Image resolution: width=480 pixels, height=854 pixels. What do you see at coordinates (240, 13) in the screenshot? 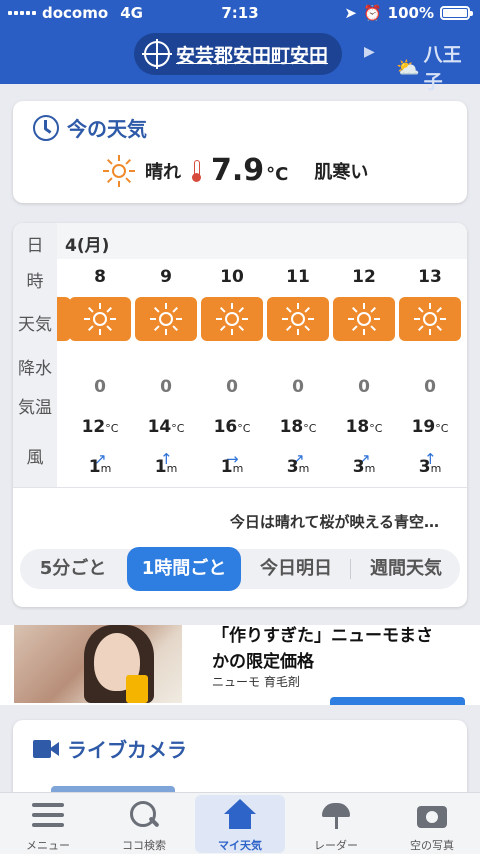
I see `status-bar: docomo 4G 7:13 ➤ ⏰ 100%` at bounding box center [240, 13].